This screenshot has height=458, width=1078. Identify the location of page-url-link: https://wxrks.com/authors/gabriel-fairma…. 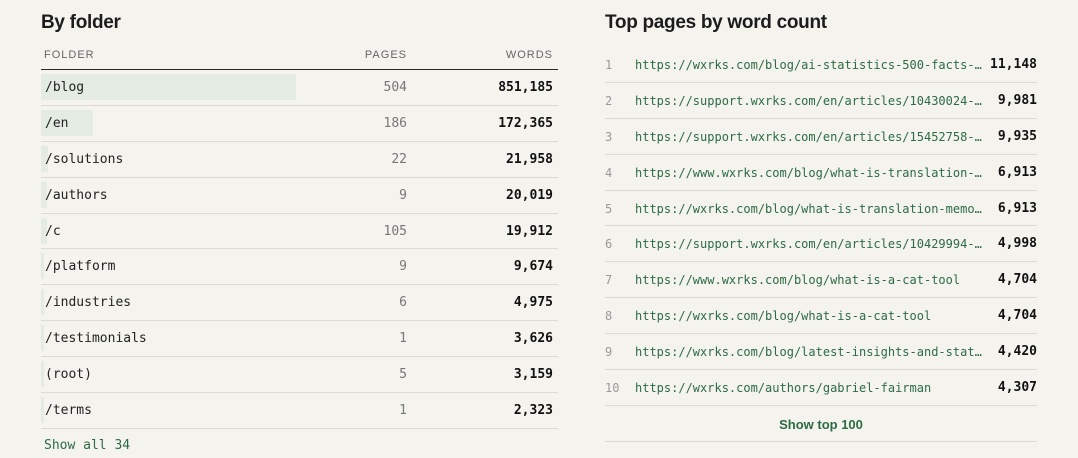
(809, 388).